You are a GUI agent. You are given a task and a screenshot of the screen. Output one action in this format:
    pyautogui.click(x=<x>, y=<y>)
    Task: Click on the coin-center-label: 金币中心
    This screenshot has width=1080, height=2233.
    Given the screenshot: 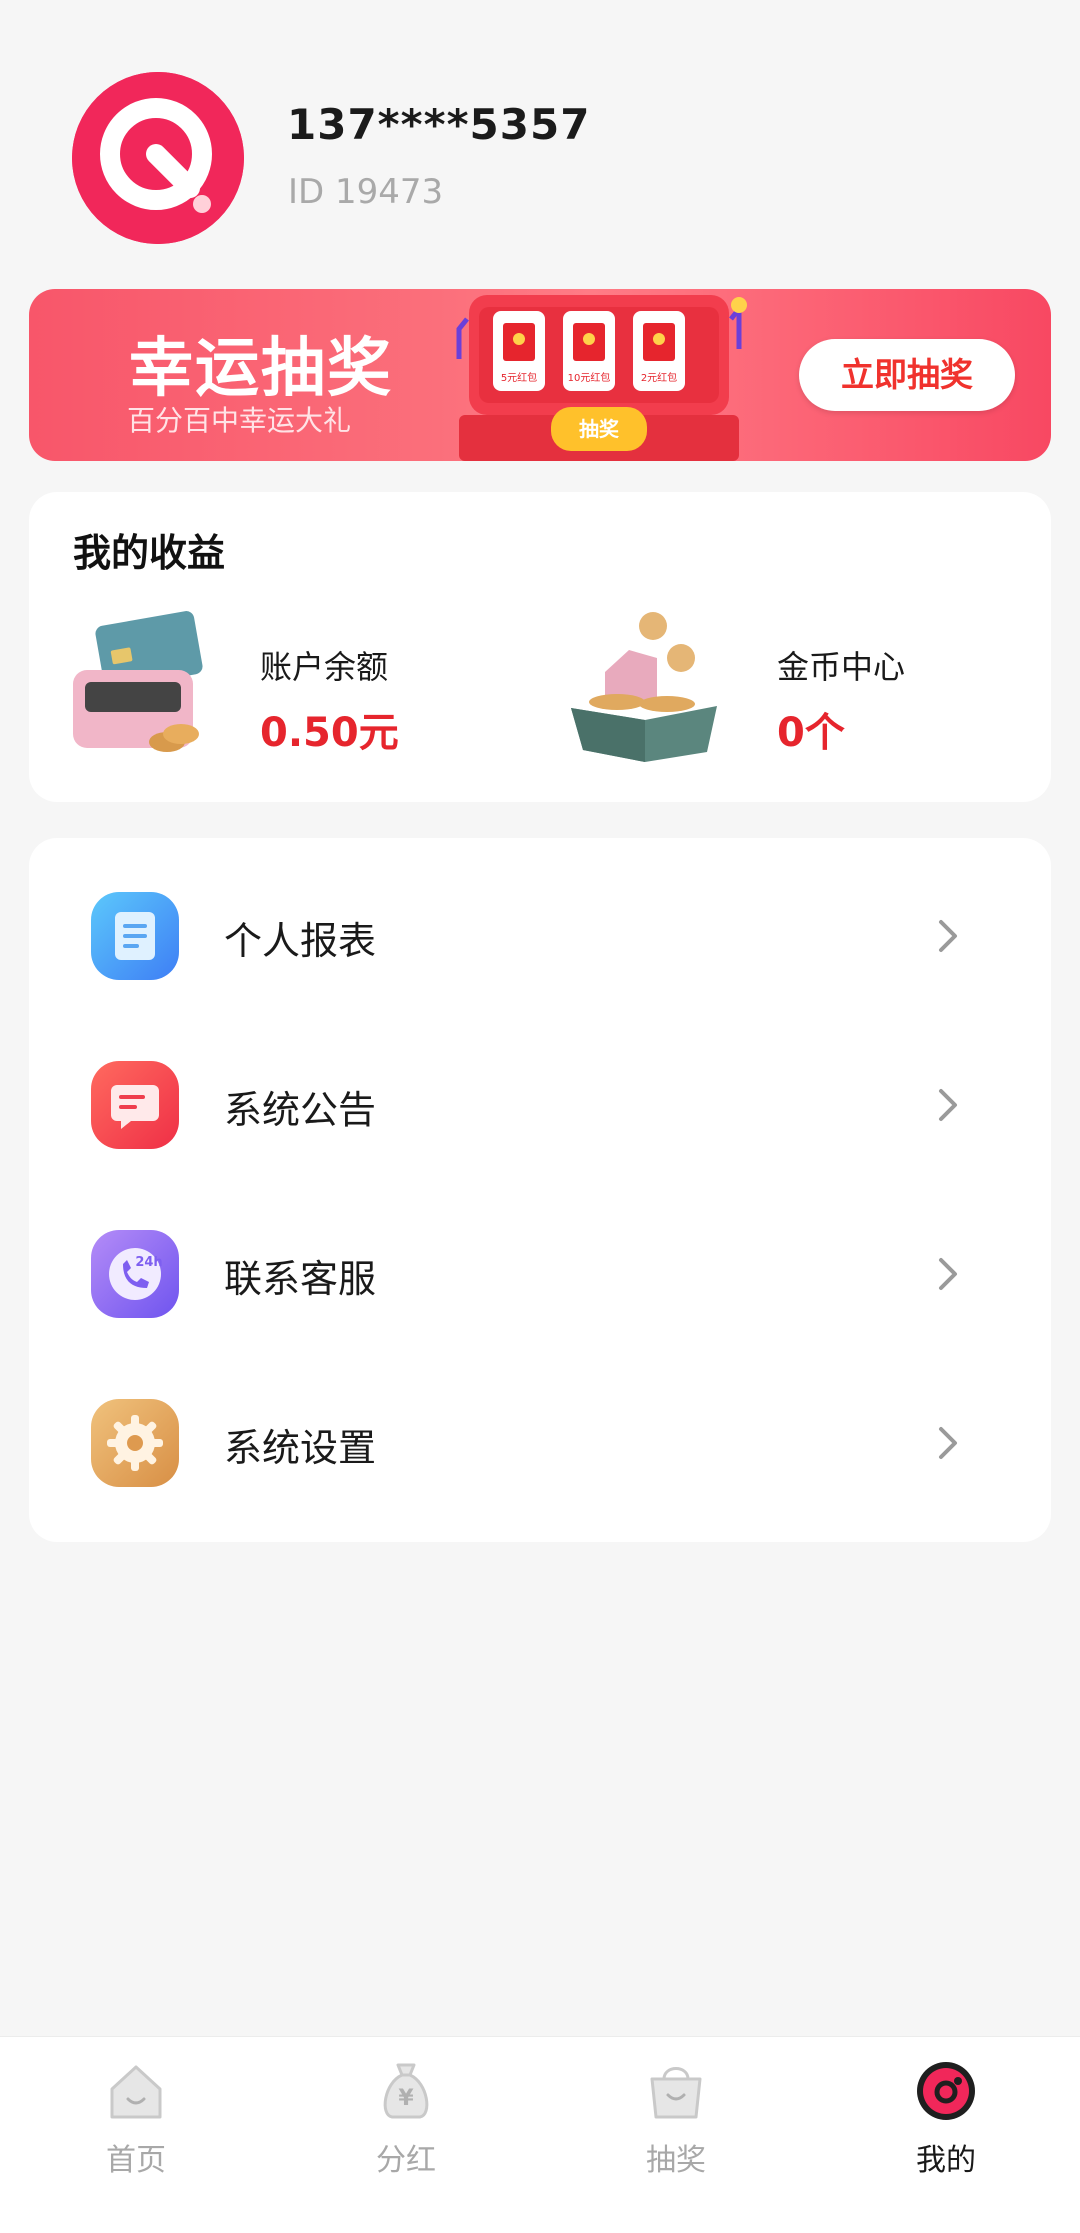 What is the action you would take?
    pyautogui.click(x=841, y=667)
    